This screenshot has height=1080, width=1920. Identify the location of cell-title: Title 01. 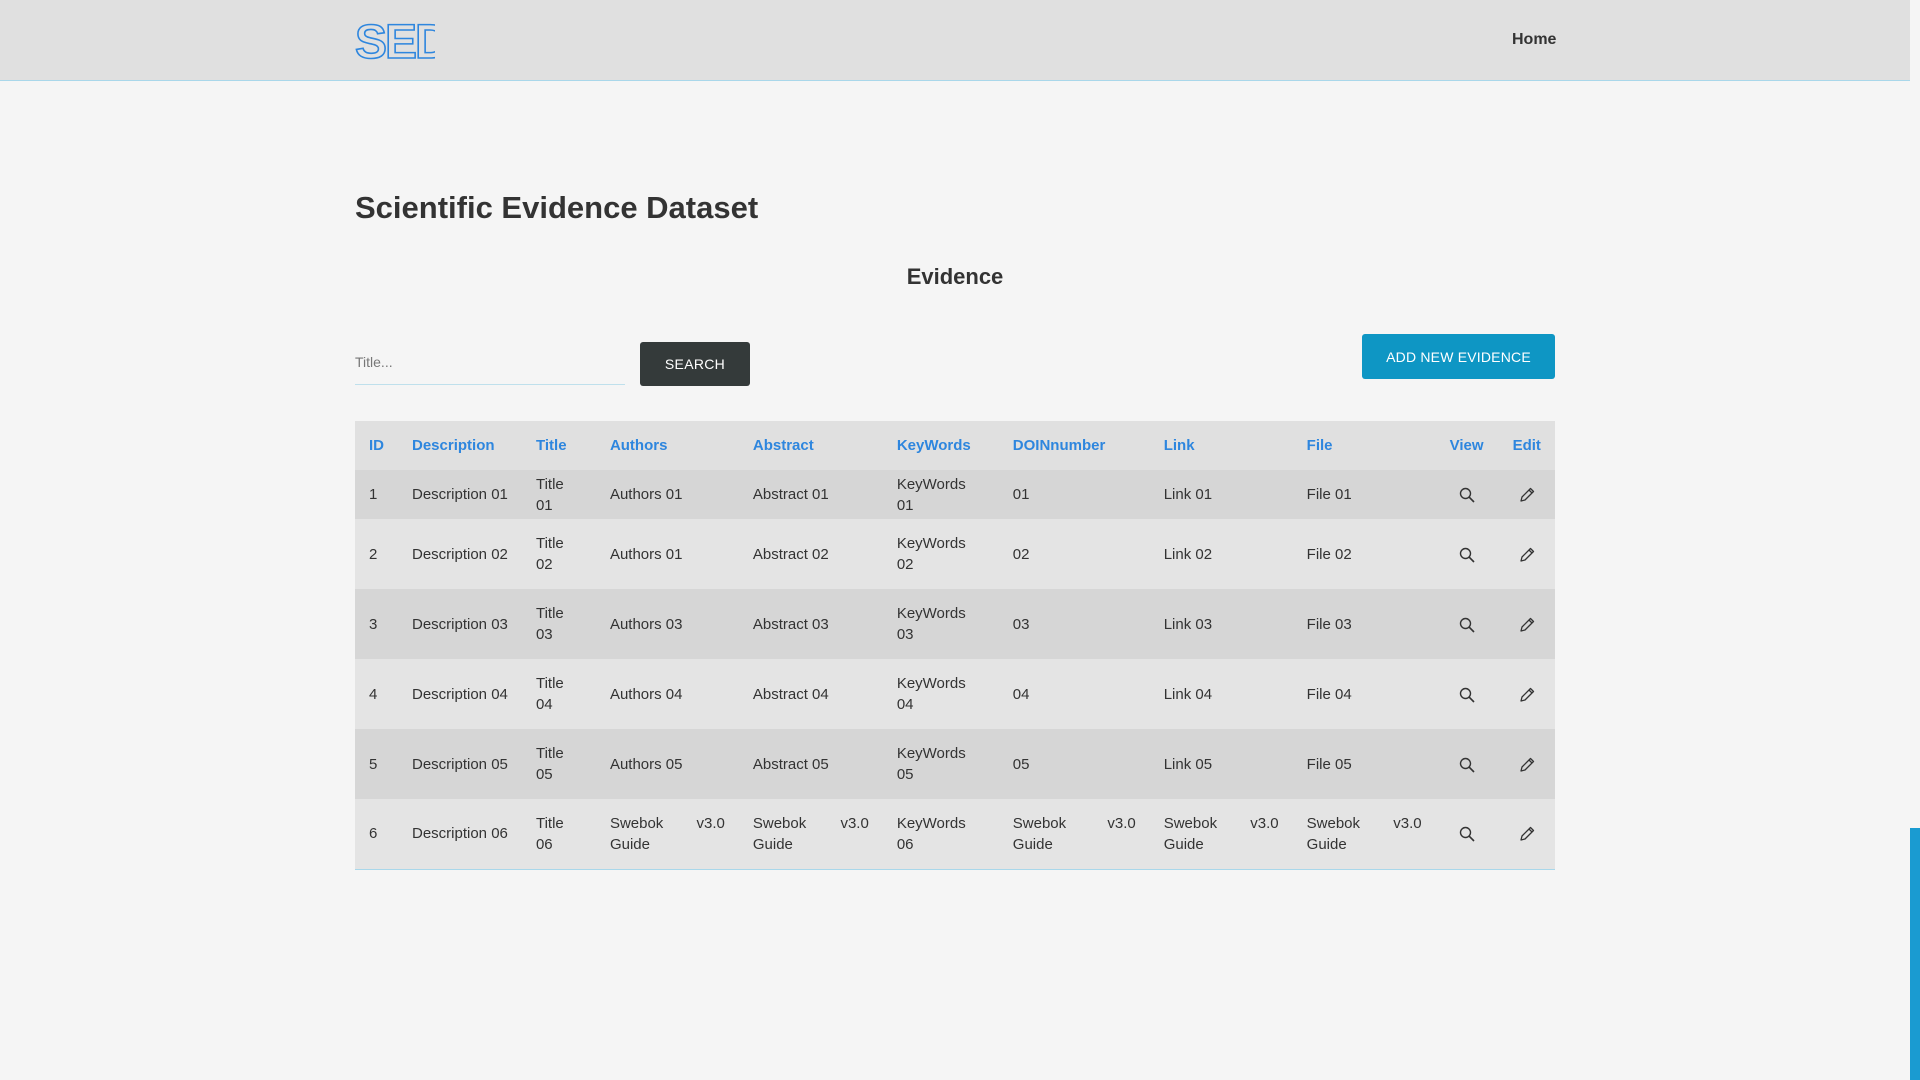
(549, 494).